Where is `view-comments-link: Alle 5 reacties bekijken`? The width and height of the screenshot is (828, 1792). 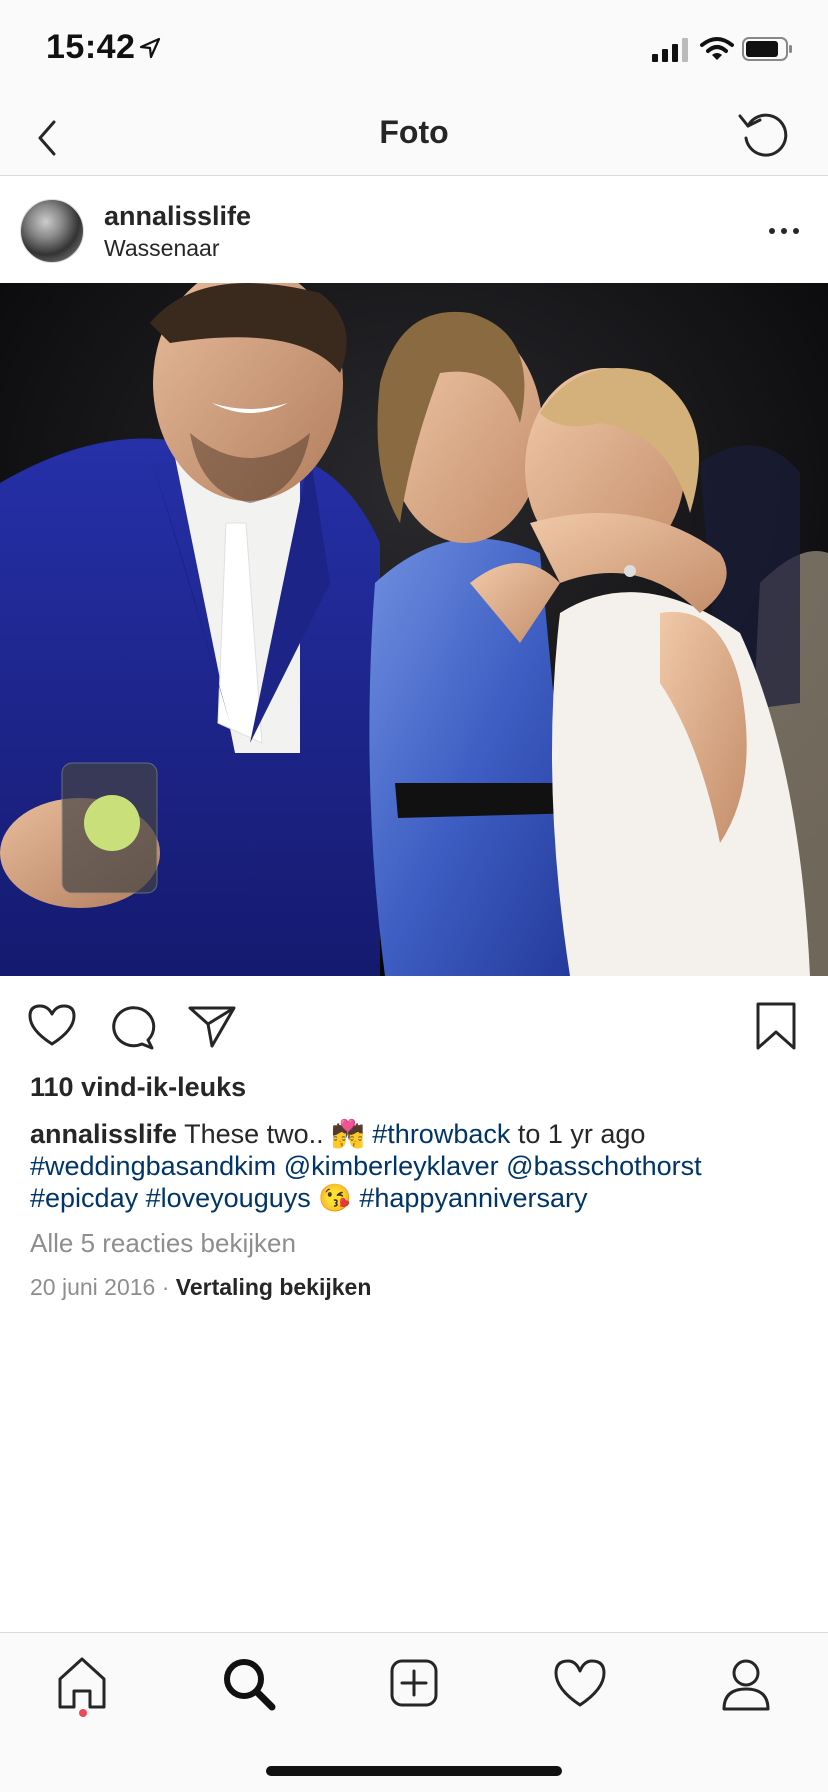
view-comments-link: Alle 5 reacties bekijken is located at coordinates (163, 1243).